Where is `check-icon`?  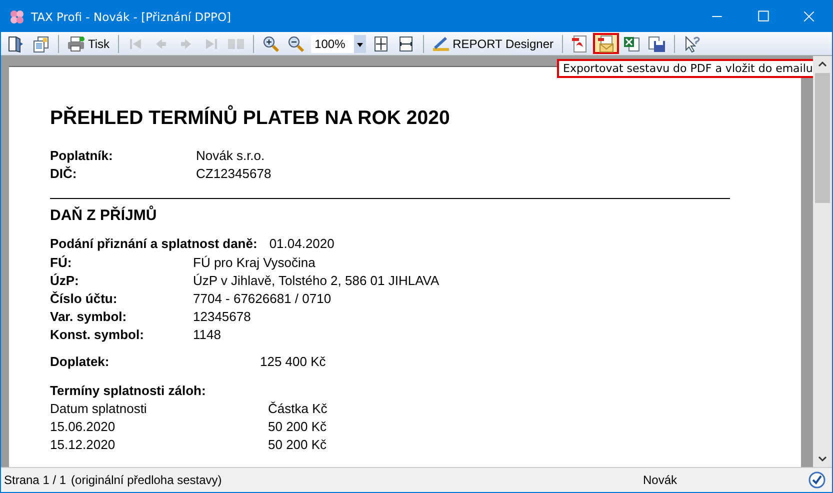
check-icon is located at coordinates (817, 480).